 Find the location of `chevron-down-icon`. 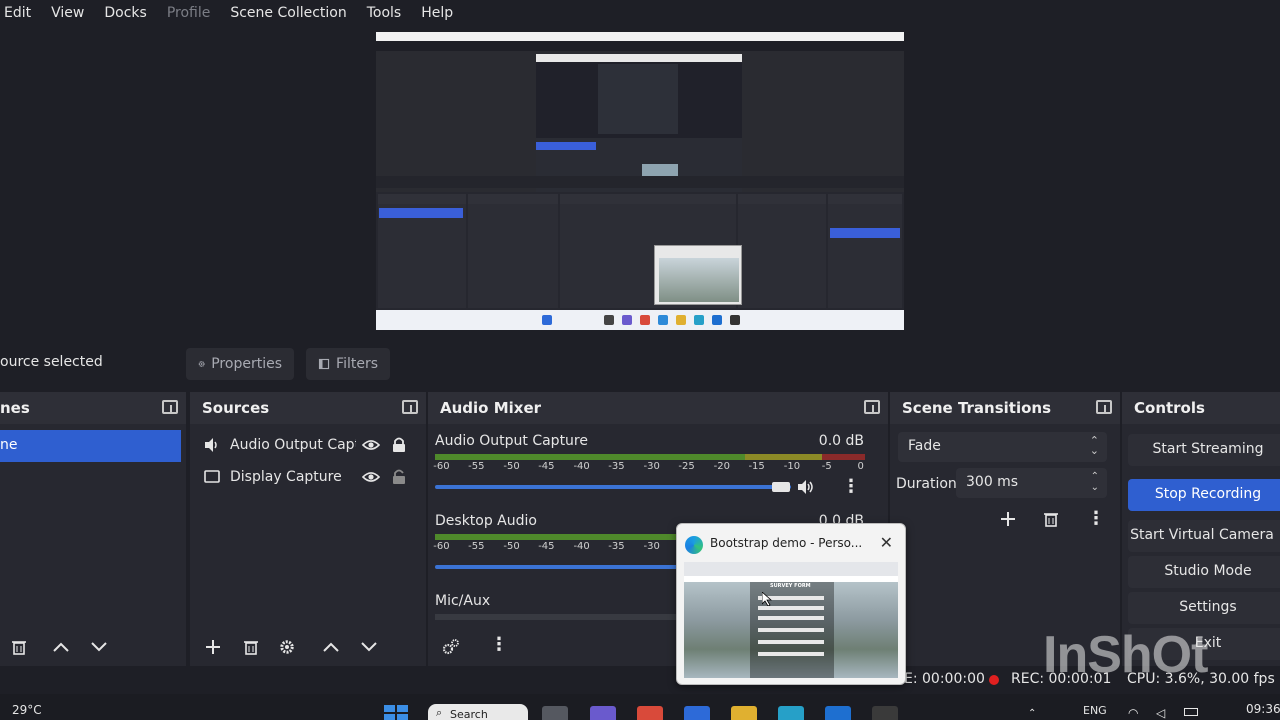

chevron-down-icon is located at coordinates (369, 647).